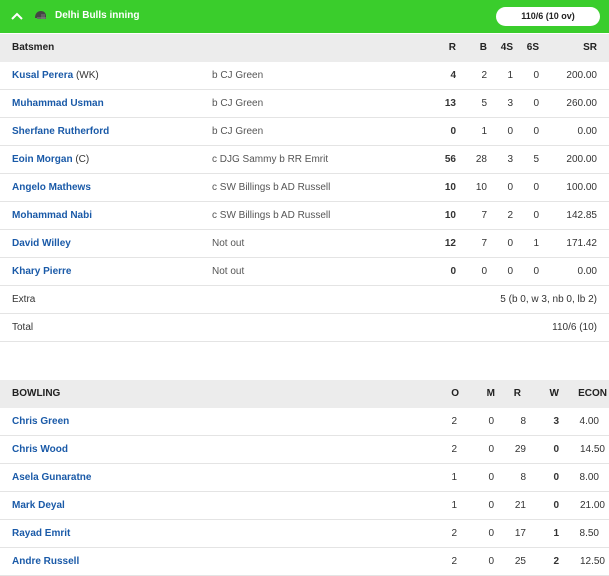  I want to click on runs: 10, so click(450, 187).